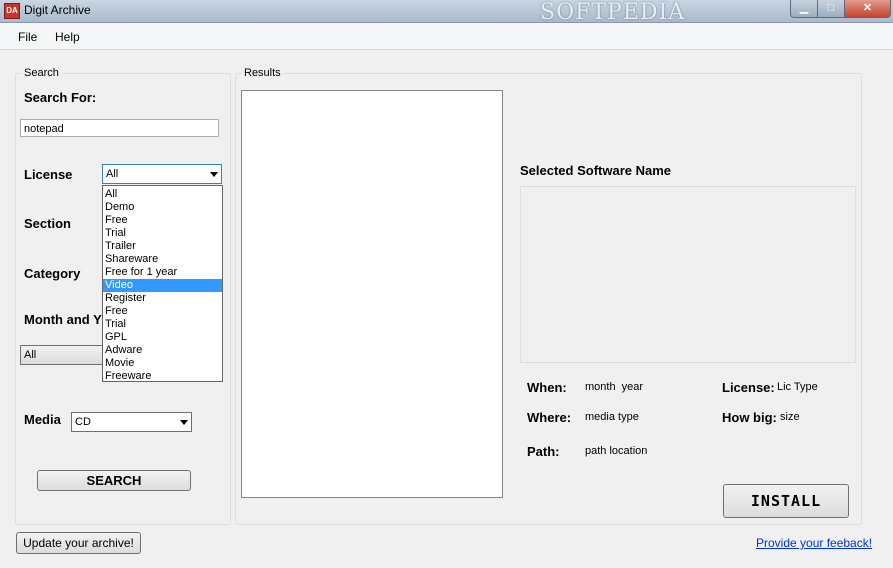 This screenshot has height=568, width=893. I want to click on license-option-highlighted: Video, so click(162, 285).